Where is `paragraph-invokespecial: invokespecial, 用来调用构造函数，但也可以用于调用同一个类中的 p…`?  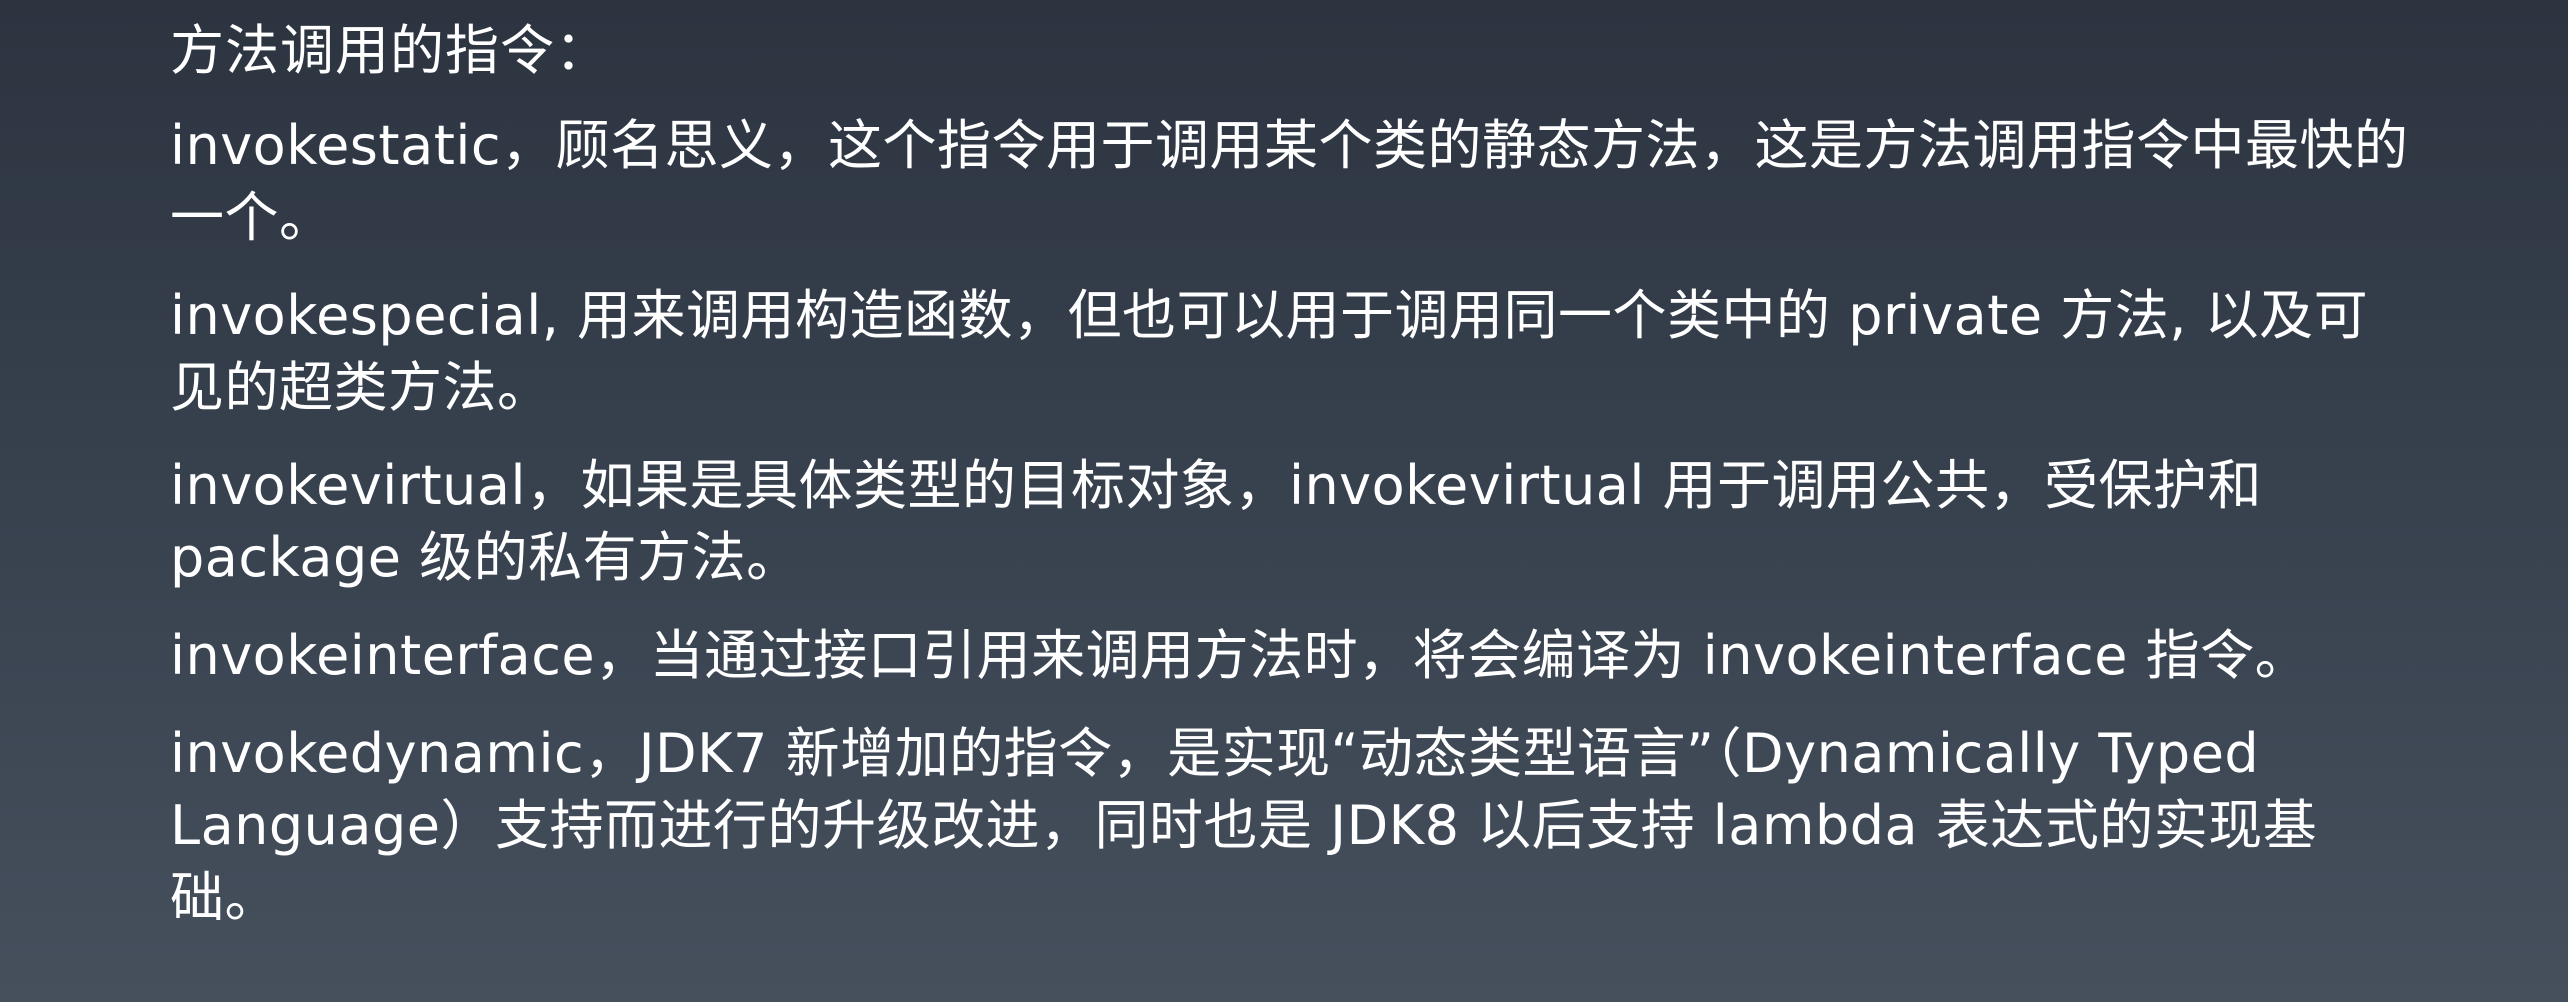
paragraph-invokespecial: invokespecial, 用来调用构造函数，但也可以用于调用同一个类中的 p… is located at coordinates (1269, 351).